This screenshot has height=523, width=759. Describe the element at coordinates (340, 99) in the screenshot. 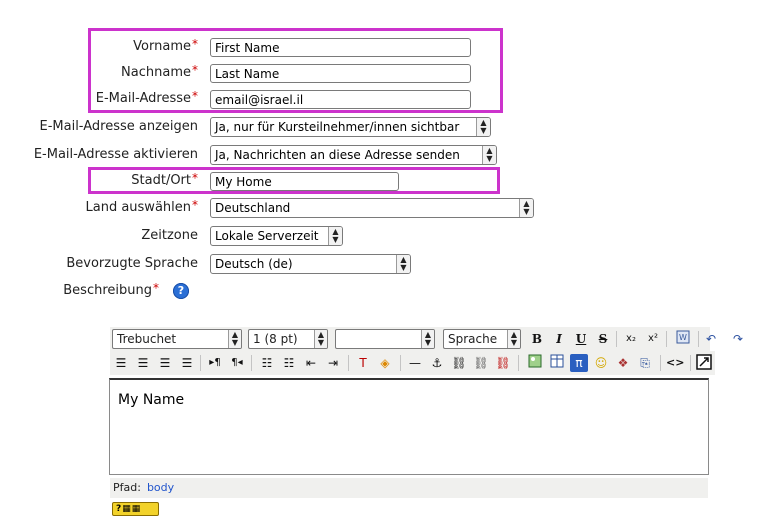

I see `email-input` at that location.